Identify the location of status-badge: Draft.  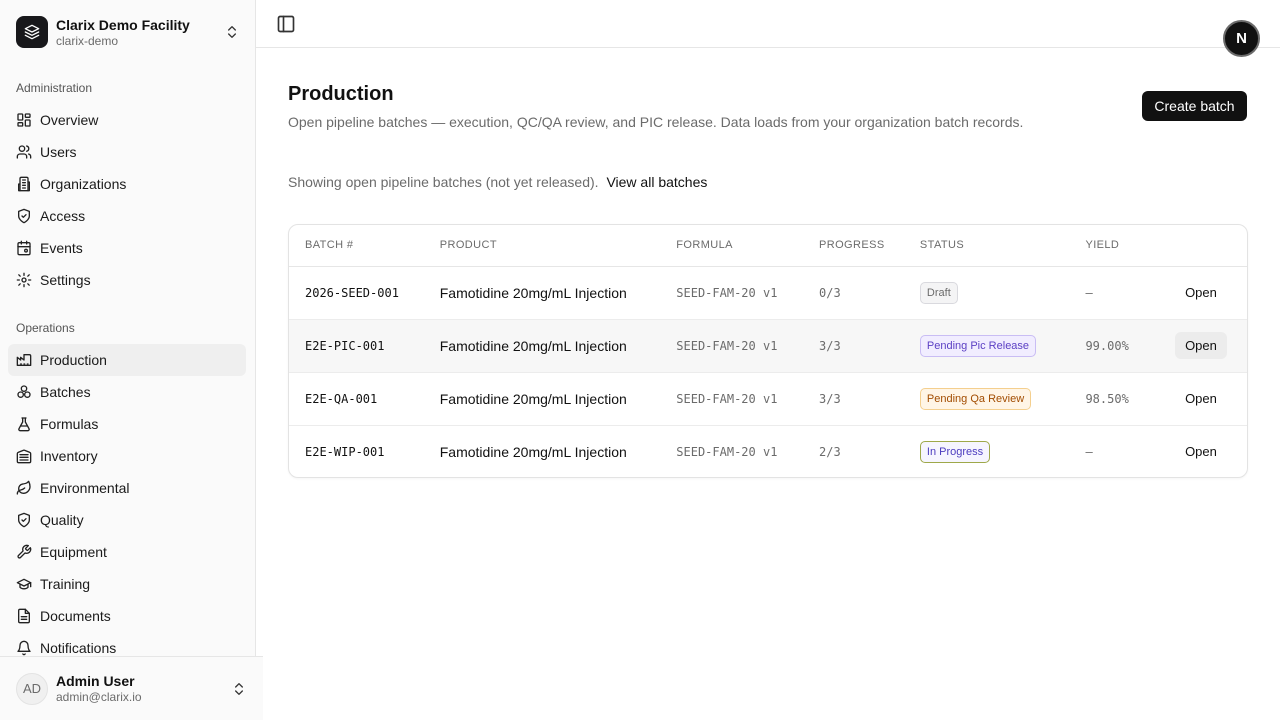
(938, 292).